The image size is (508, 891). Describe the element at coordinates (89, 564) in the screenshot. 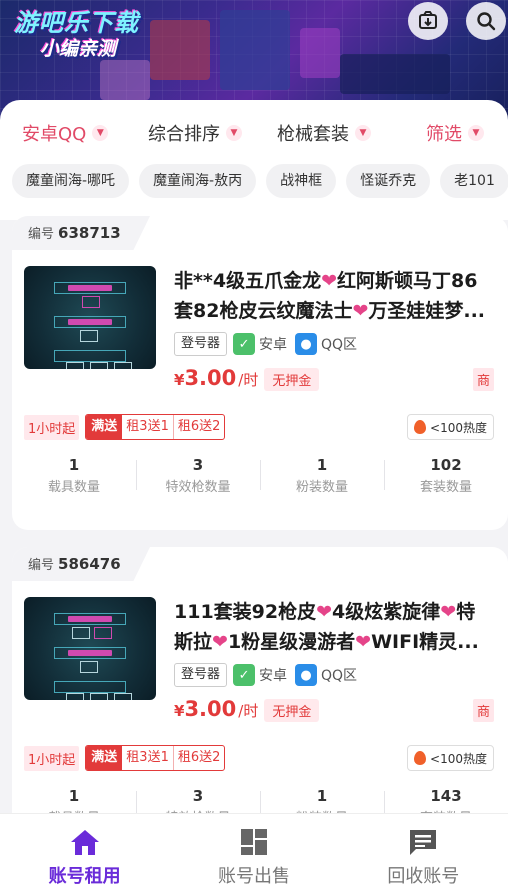

I see `listing-id-value: 586476` at that location.